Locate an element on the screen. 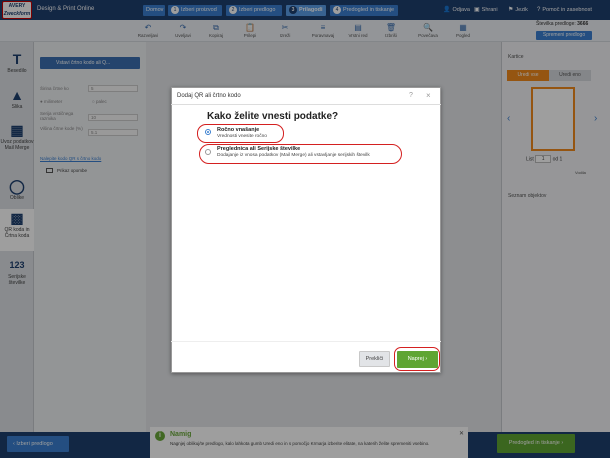 Image resolution: width=610 pixels, height=458 pixels. dialog-title: Dodaj QR ali črtno kodo is located at coordinates (209, 96).